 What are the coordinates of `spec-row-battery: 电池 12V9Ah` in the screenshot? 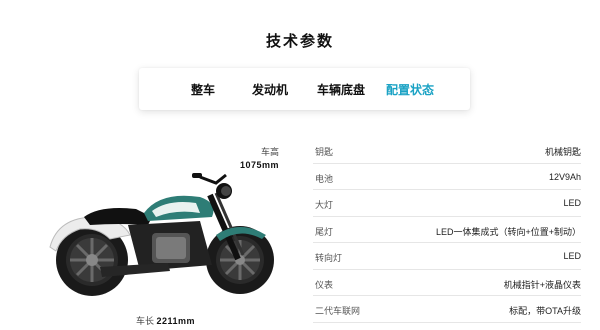 It's located at (447, 177).